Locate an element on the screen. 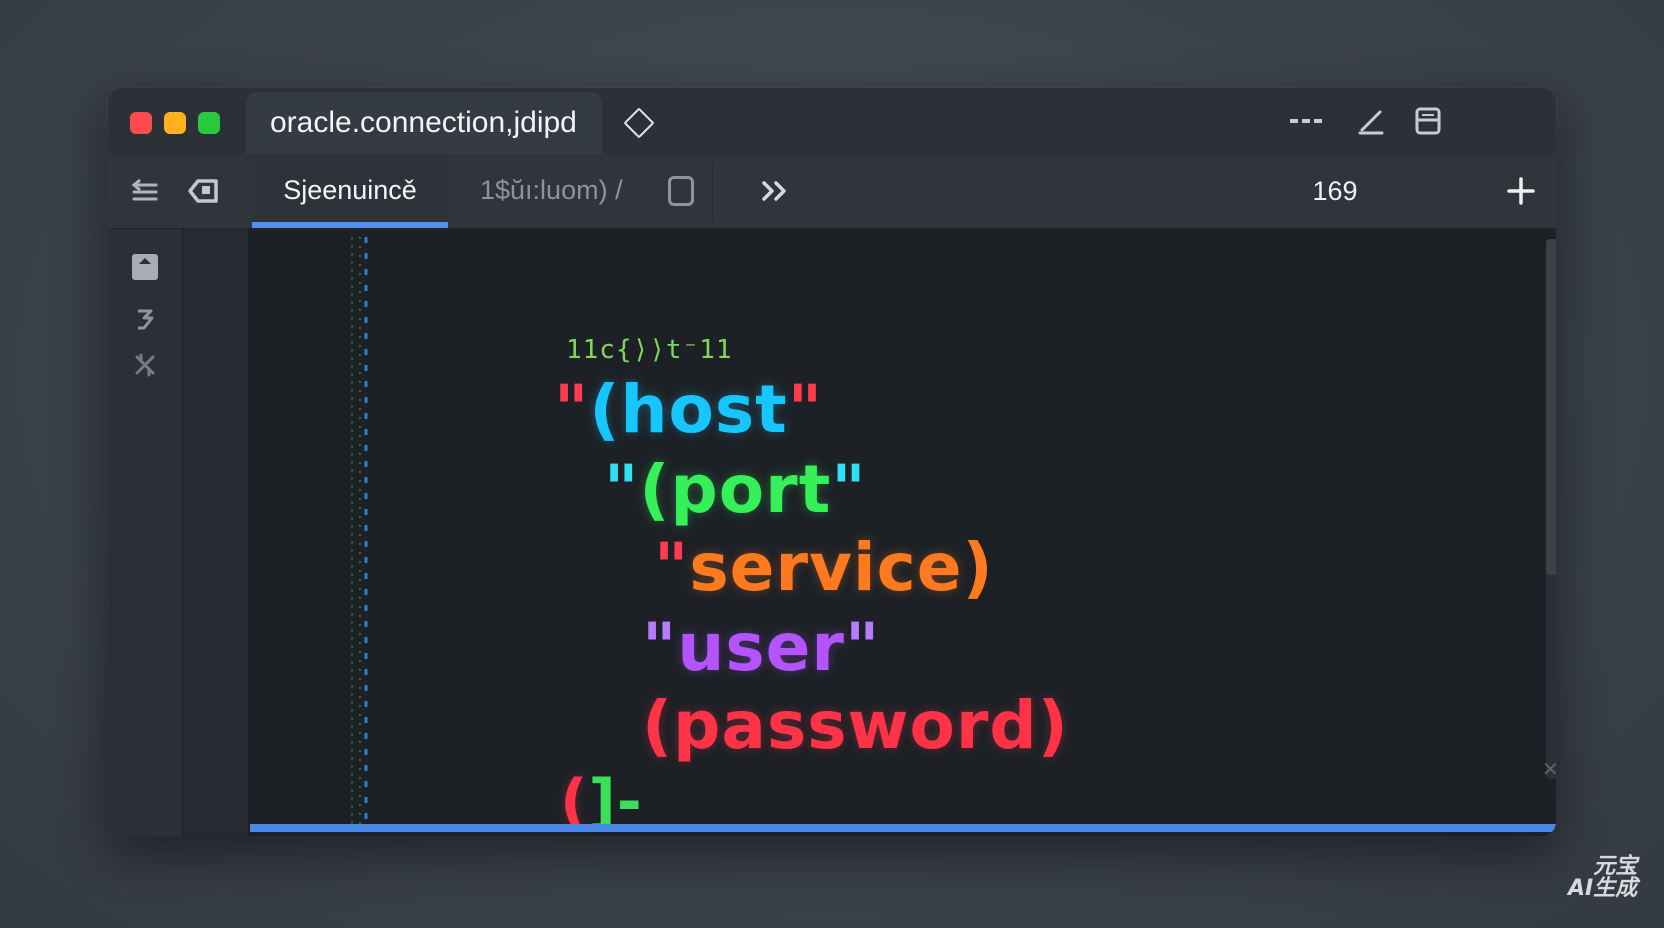  code-token: (host is located at coordinates (688, 409).